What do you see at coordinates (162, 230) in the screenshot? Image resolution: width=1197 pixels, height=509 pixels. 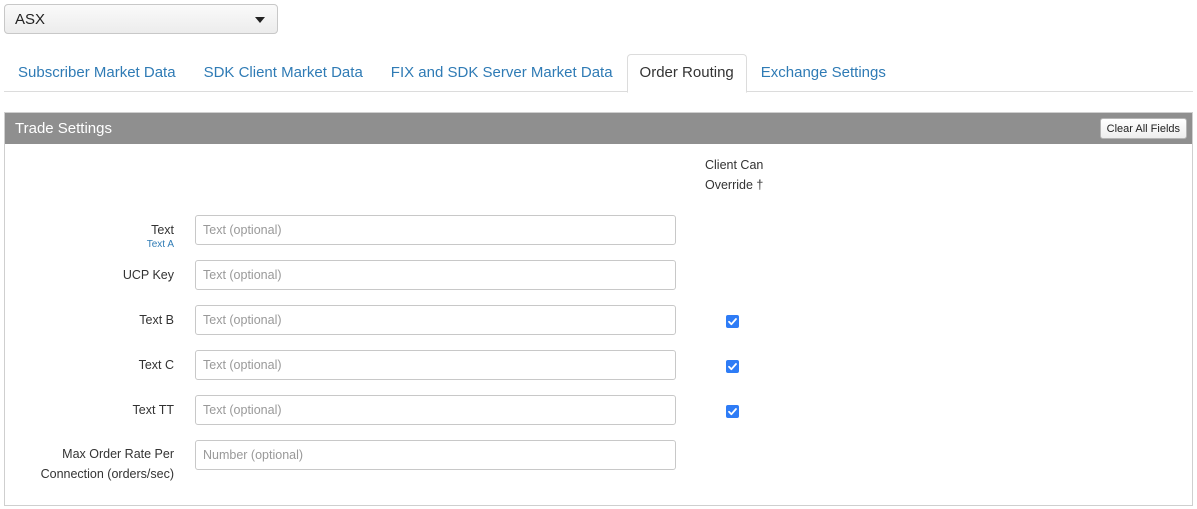 I see `field-label-text-main: Text` at bounding box center [162, 230].